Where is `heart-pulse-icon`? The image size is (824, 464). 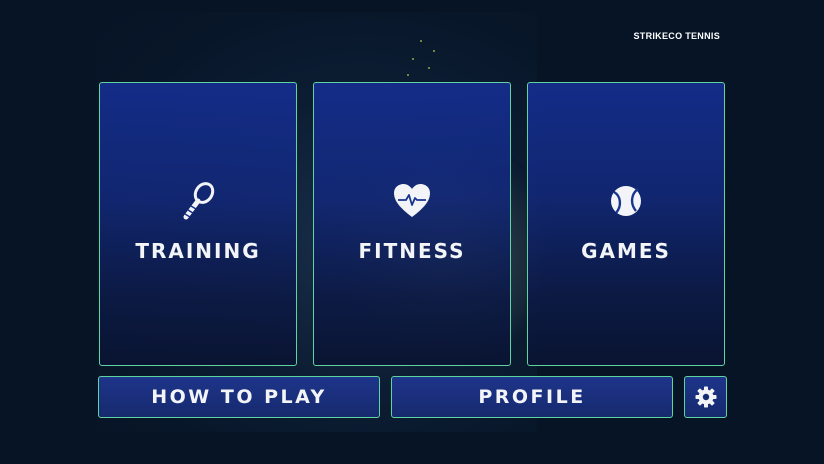 heart-pulse-icon is located at coordinates (412, 201).